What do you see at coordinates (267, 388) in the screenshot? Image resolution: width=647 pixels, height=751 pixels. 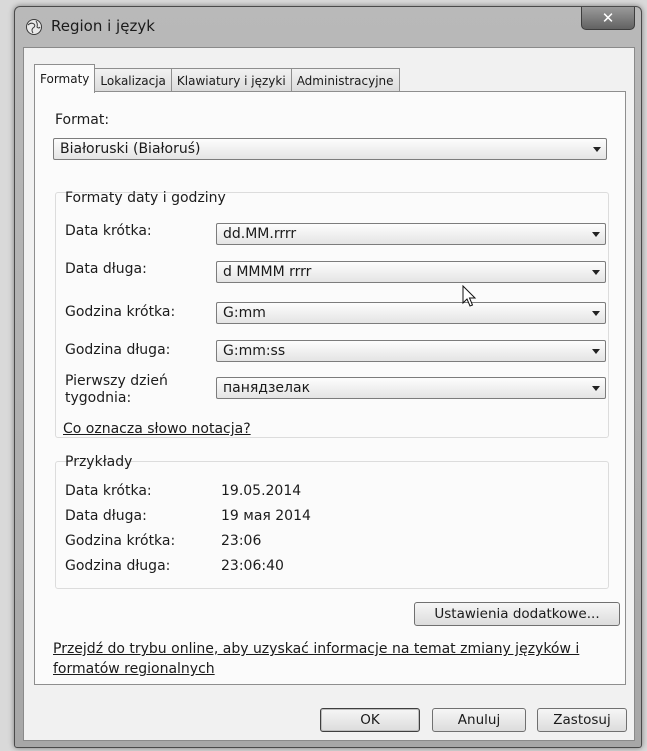 I see `first-day-value: панядзелак` at bounding box center [267, 388].